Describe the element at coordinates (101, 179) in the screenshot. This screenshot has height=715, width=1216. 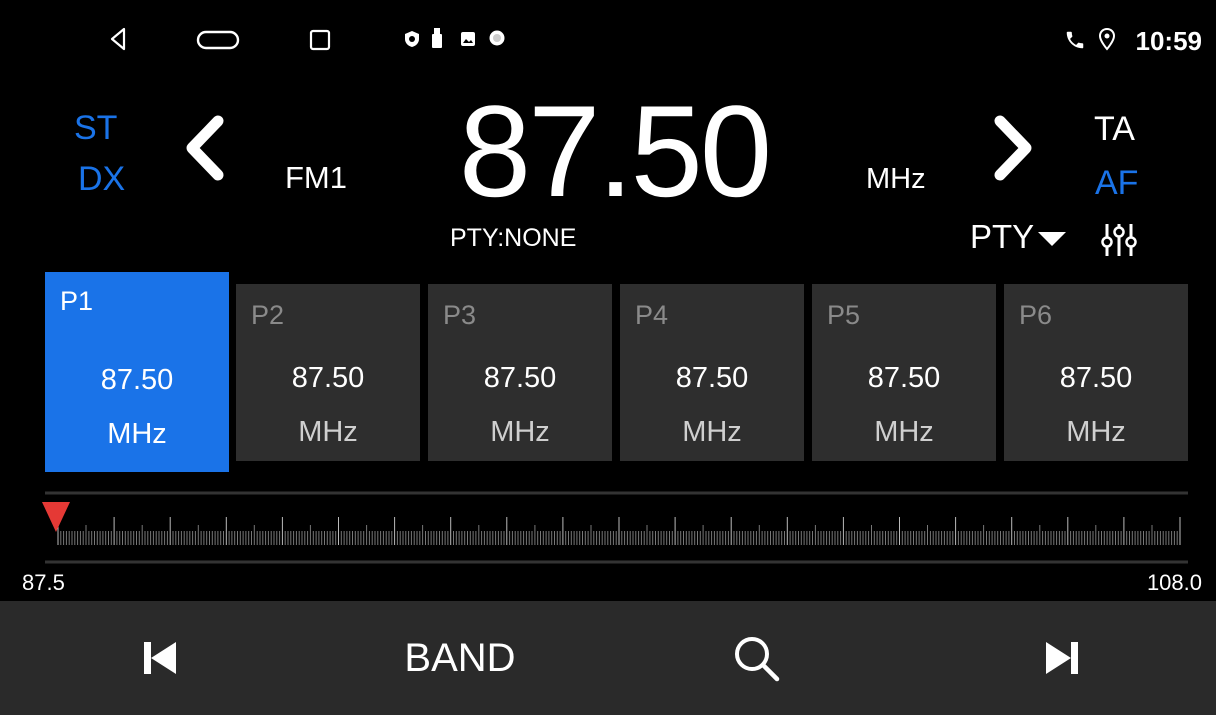
I see `dx-mode-toggle: DX` at that location.